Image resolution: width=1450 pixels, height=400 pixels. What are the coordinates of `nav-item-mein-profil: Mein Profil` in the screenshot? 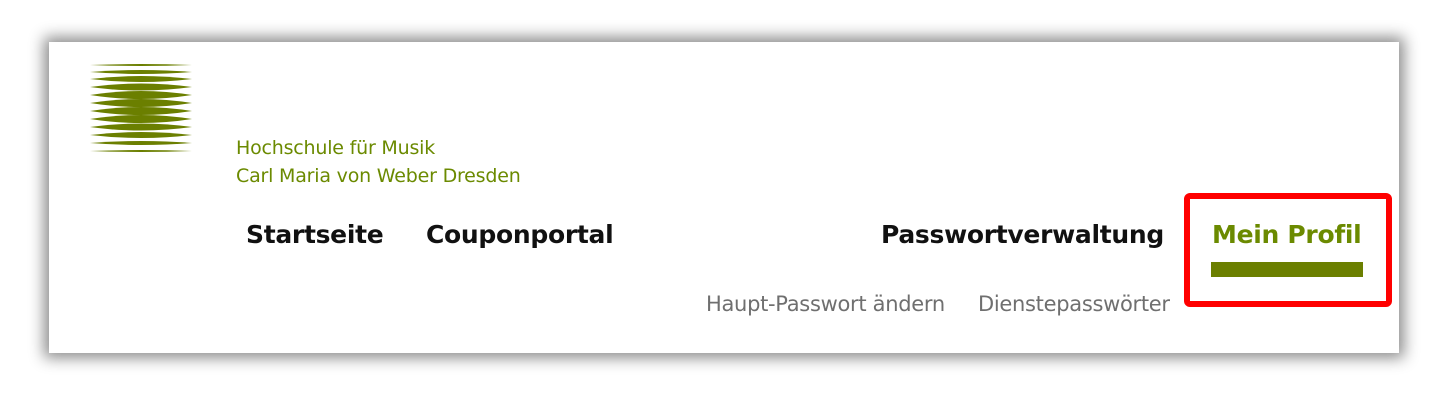 It's located at (1287, 234).